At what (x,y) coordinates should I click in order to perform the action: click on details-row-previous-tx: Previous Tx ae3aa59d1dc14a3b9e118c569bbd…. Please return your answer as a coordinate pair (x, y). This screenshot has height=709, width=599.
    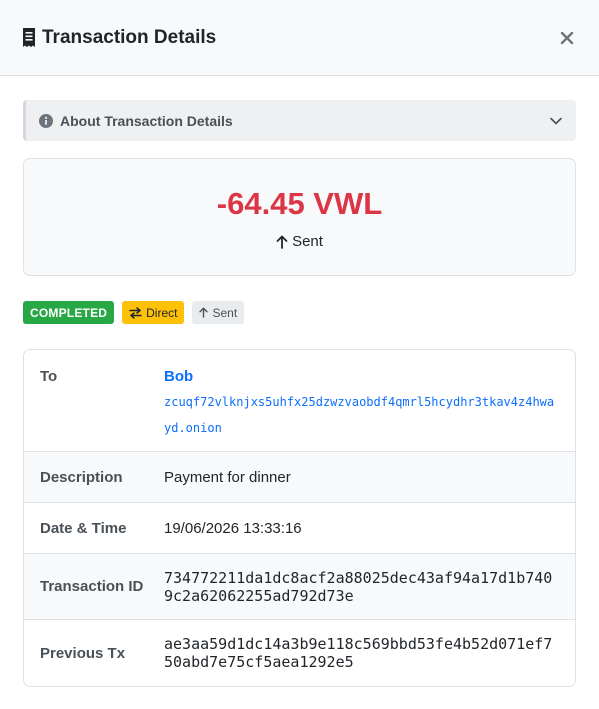
    Looking at the image, I should click on (299, 653).